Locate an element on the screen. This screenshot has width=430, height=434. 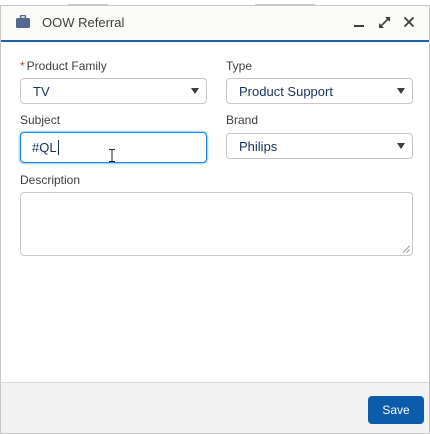
dialog-footer: Save is located at coordinates (215, 407).